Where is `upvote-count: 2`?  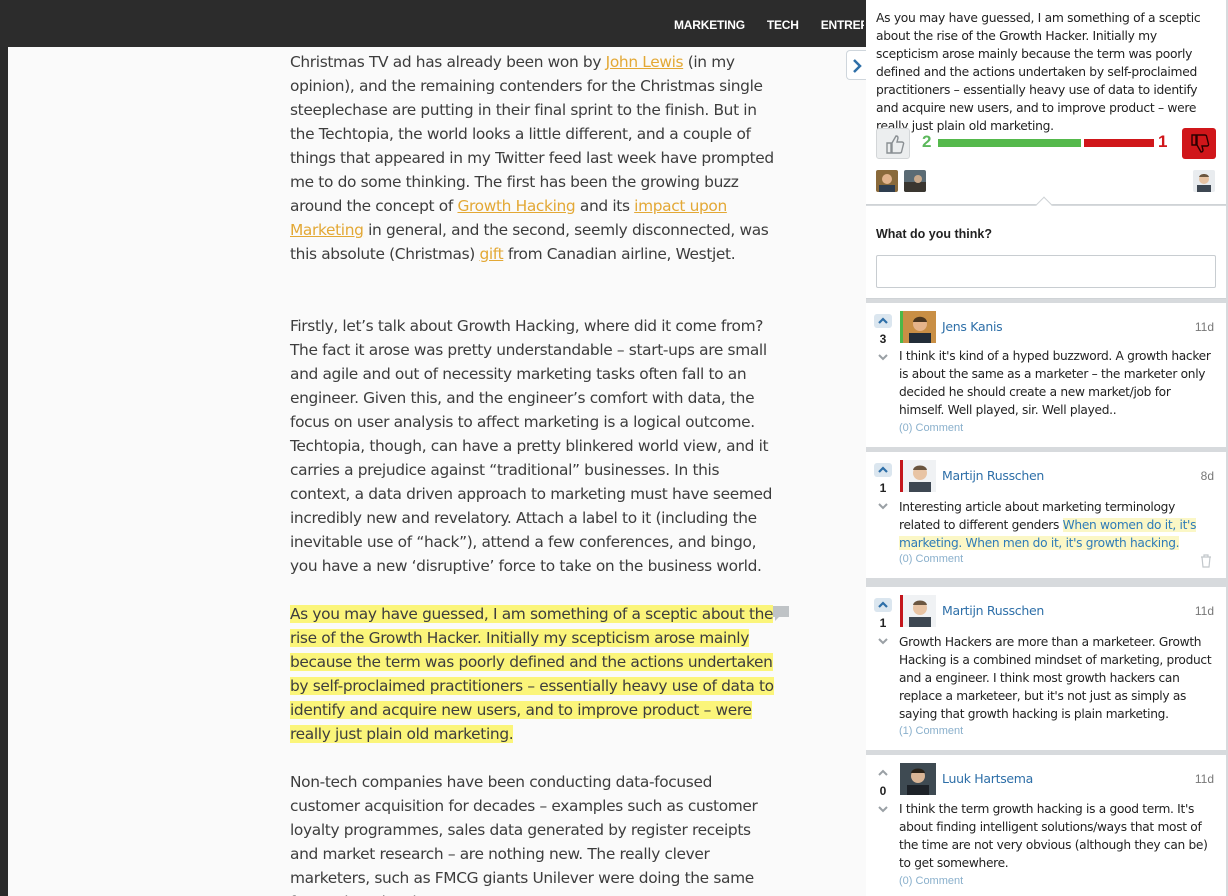 upvote-count: 2 is located at coordinates (927, 141).